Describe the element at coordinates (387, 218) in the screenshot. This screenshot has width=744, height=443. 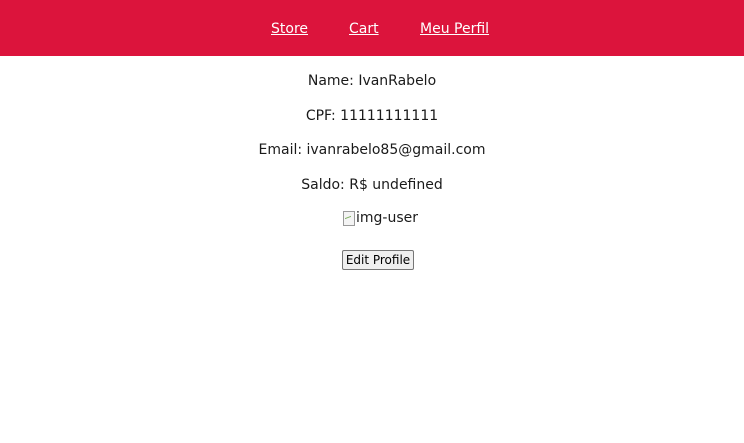
I see `user-avatar-alt-text: img-user` at that location.